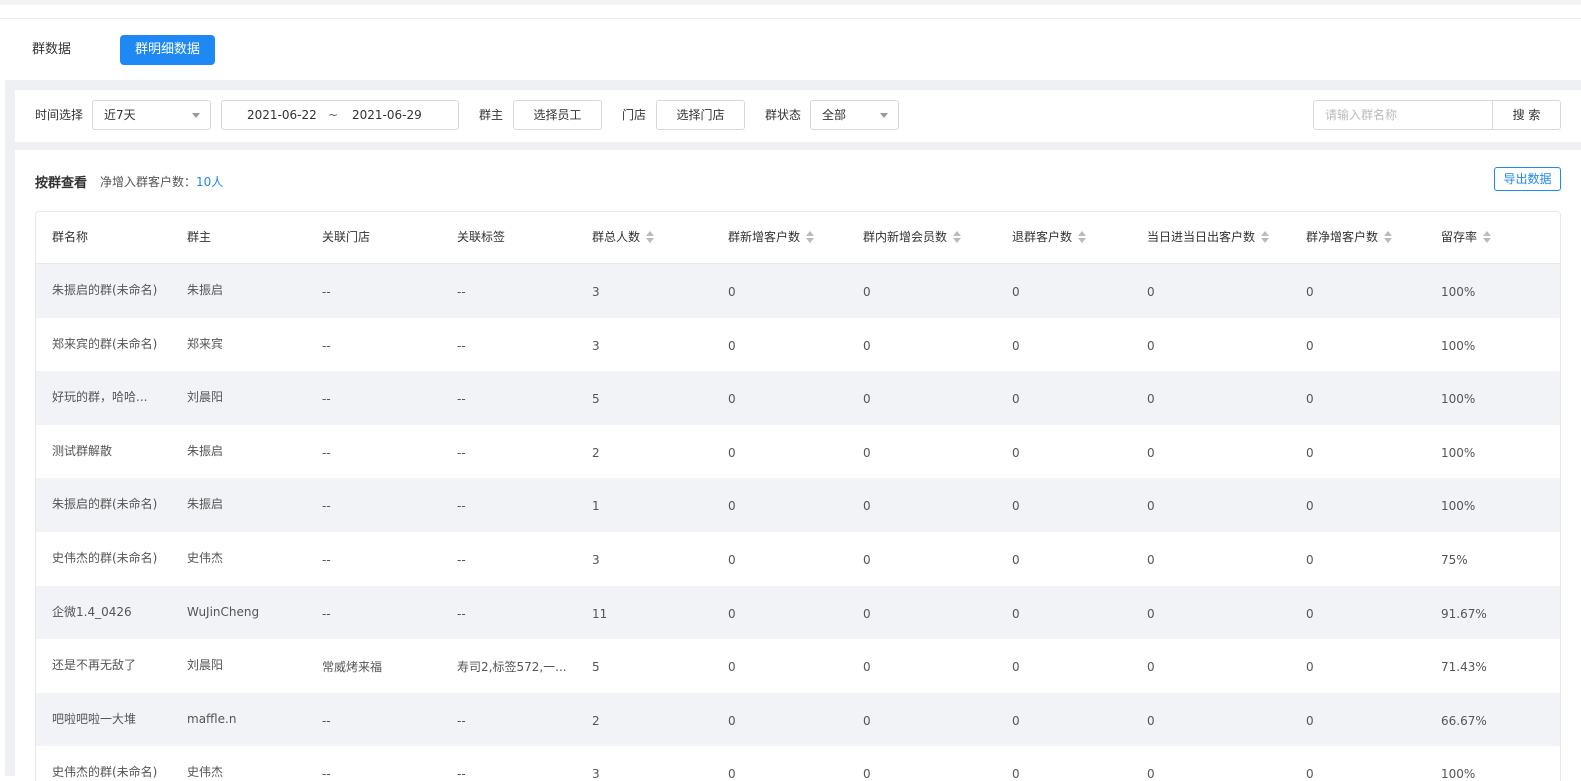 The image size is (1581, 781). Describe the element at coordinates (798, 398) in the screenshot. I see `table-row: 好玩的群，哈哈... 刘晨阳 -- -- 5 0 0 0 0 0 100%` at that location.